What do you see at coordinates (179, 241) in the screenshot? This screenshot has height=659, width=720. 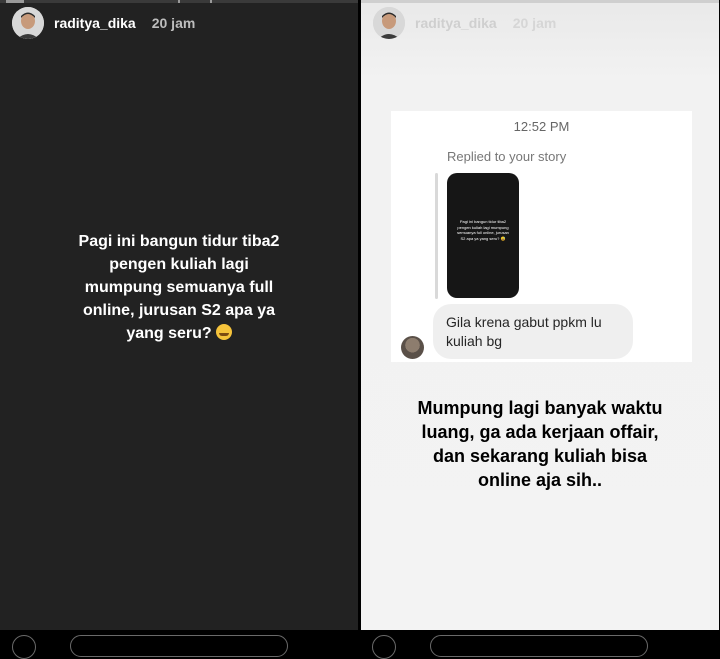 I see `story-text-line: Pagi ini bangun tidur tiba2` at bounding box center [179, 241].